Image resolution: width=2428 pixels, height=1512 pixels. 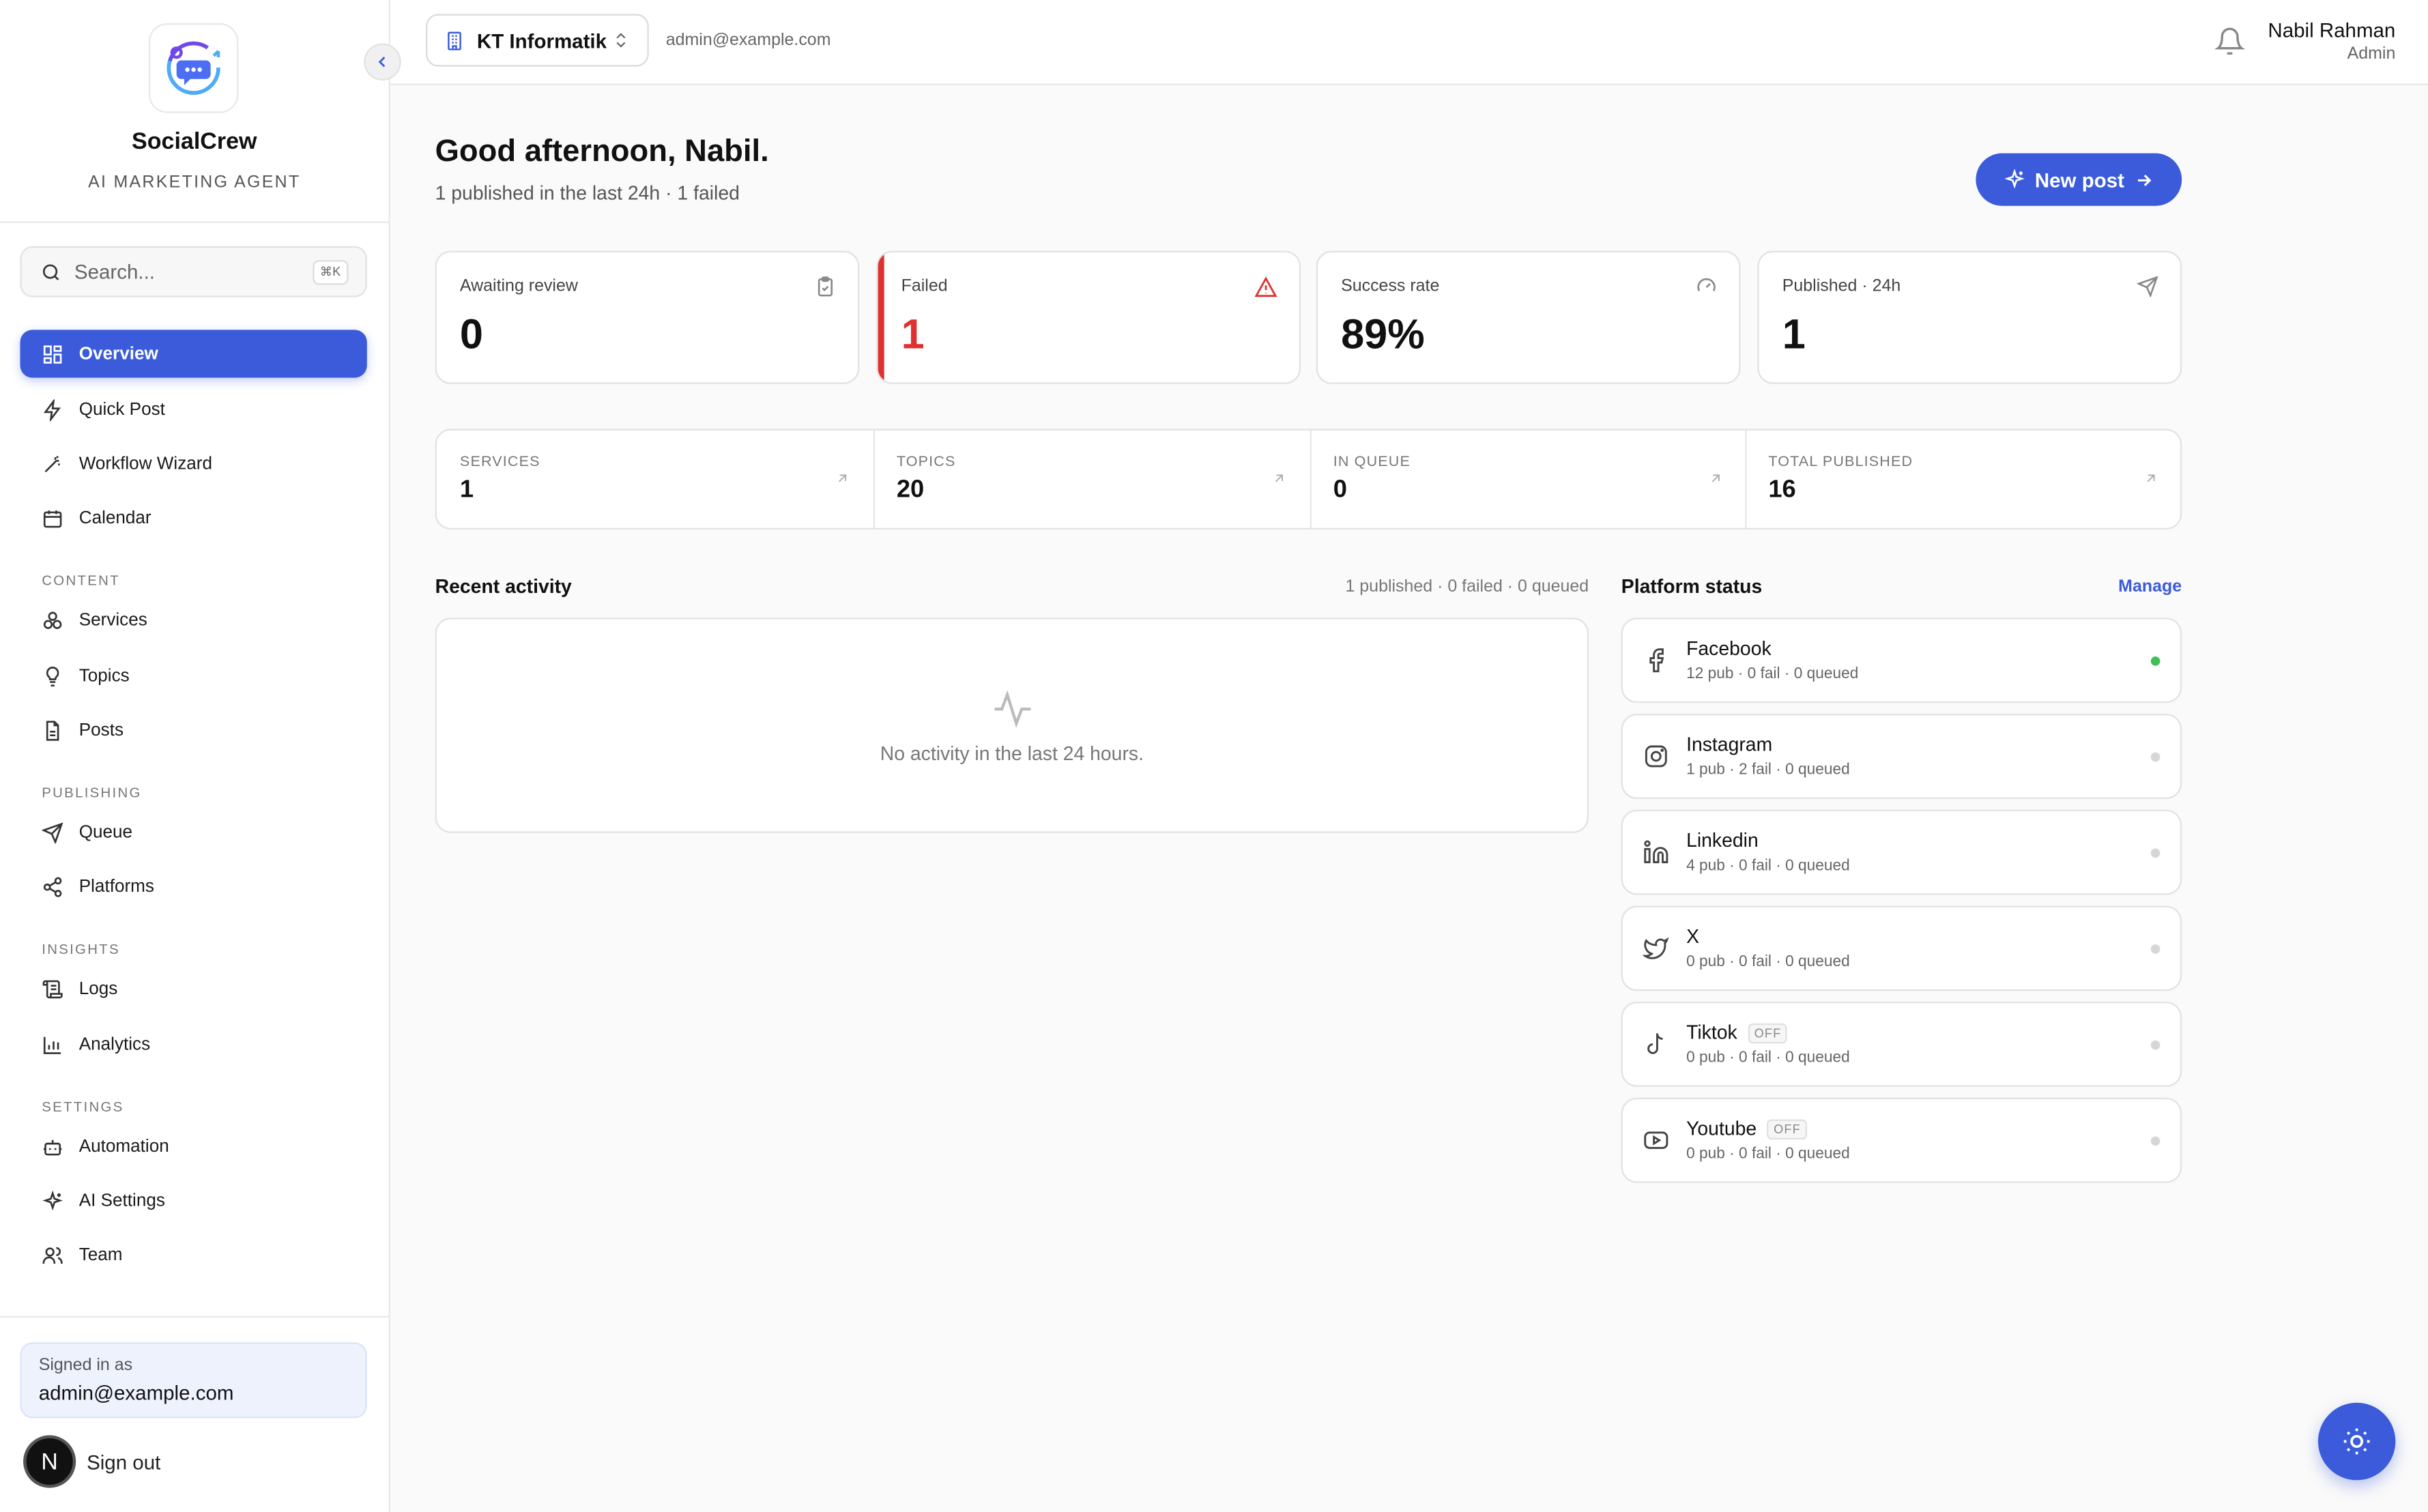 I want to click on platform-name-text: Facebook, so click(x=1729, y=648).